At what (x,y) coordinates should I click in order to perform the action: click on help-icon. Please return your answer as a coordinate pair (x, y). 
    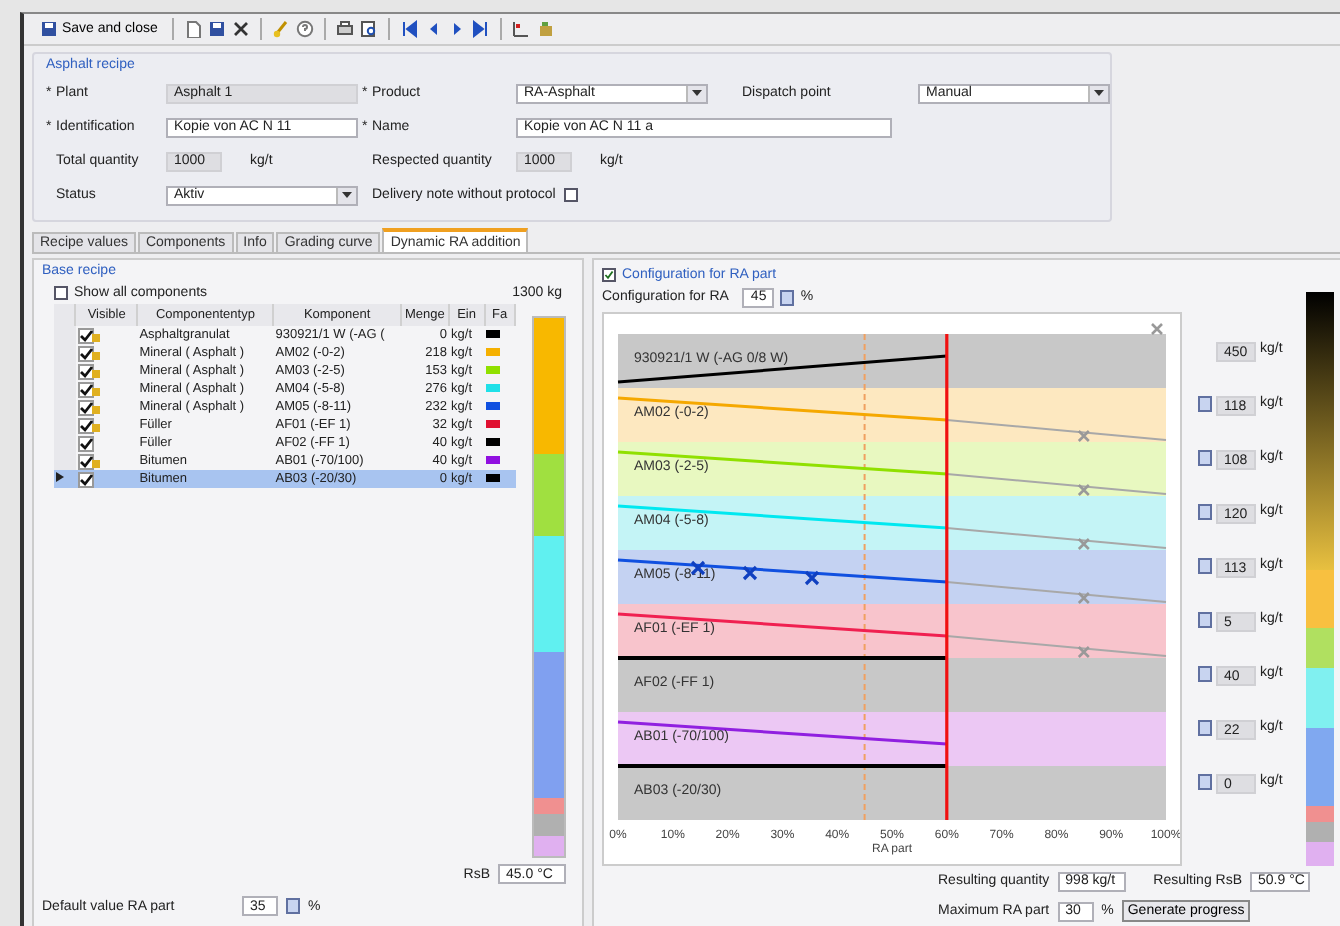
    Looking at the image, I should click on (304, 29).